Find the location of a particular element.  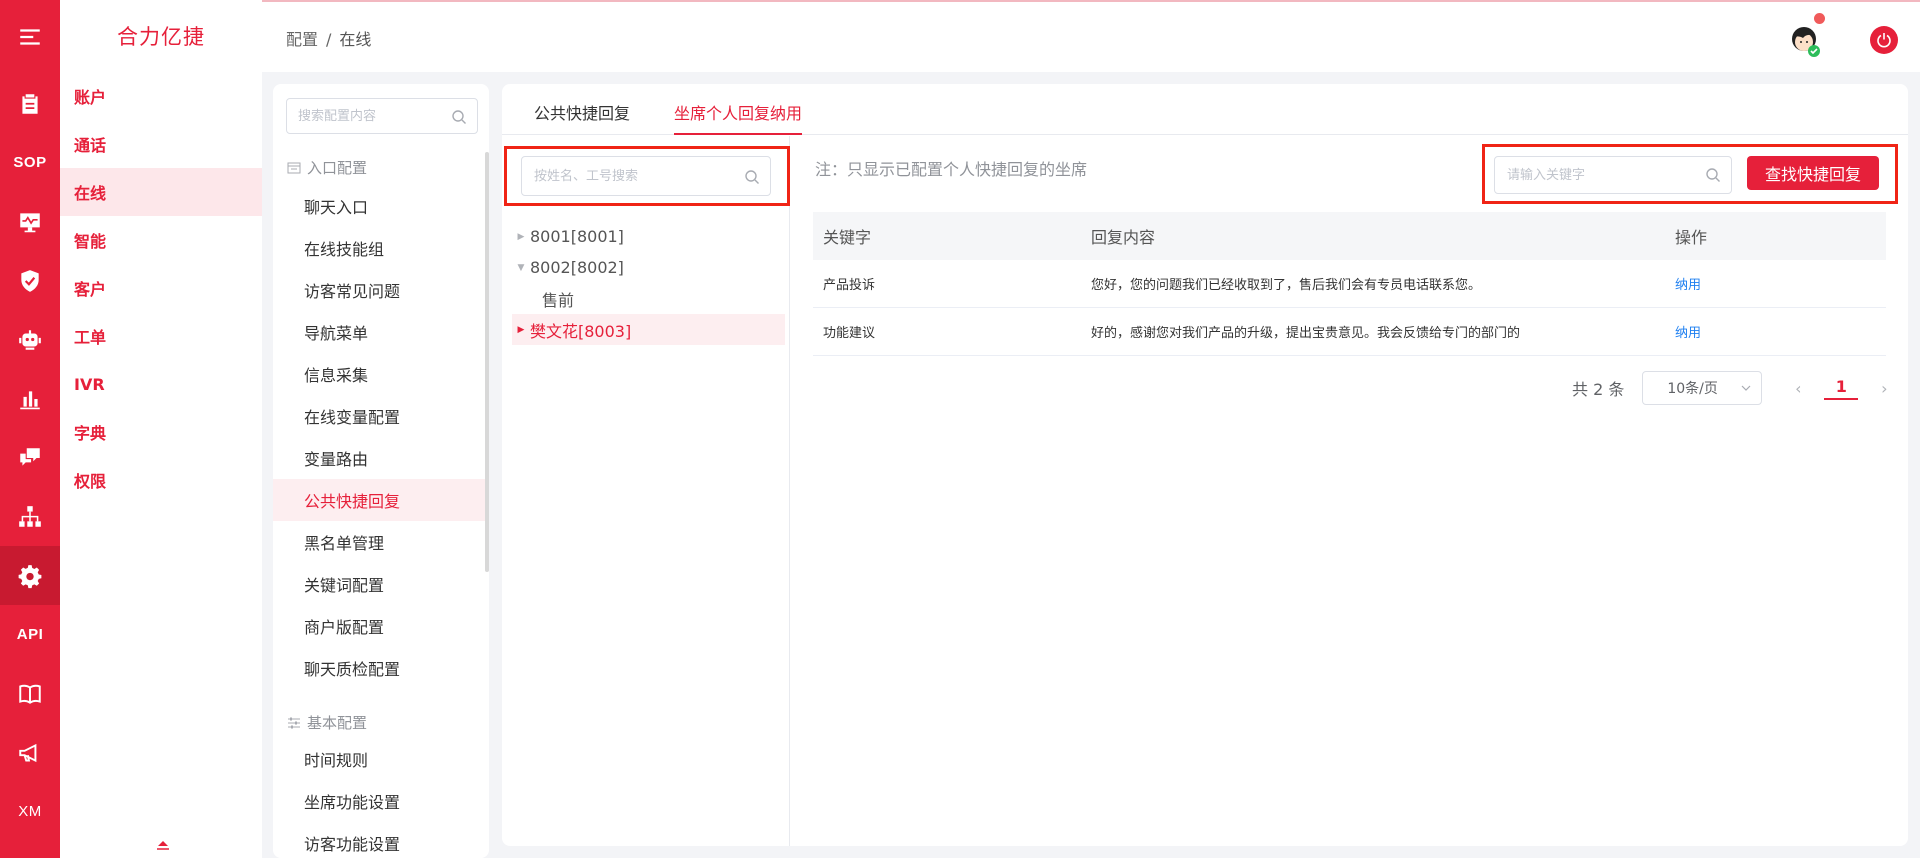

module-item-ivr: IVR is located at coordinates (161, 384).